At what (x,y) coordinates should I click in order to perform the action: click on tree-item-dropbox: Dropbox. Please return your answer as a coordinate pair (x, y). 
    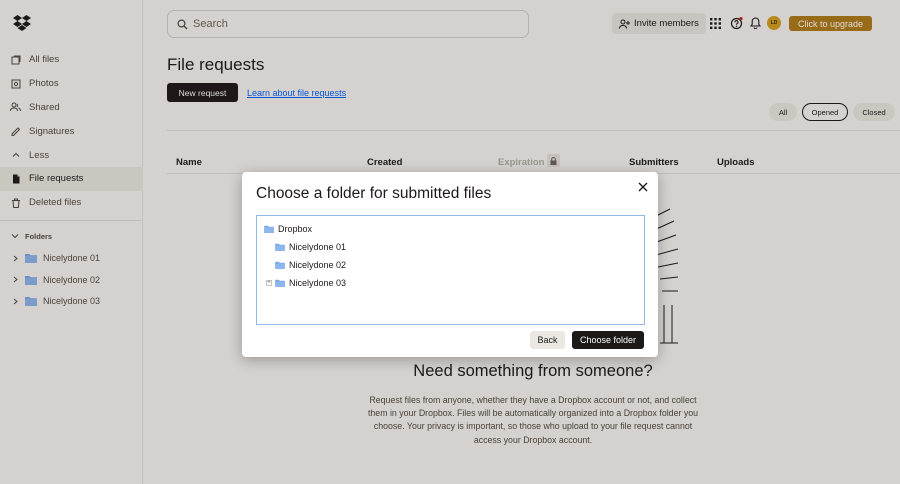
    Looking at the image, I should click on (288, 229).